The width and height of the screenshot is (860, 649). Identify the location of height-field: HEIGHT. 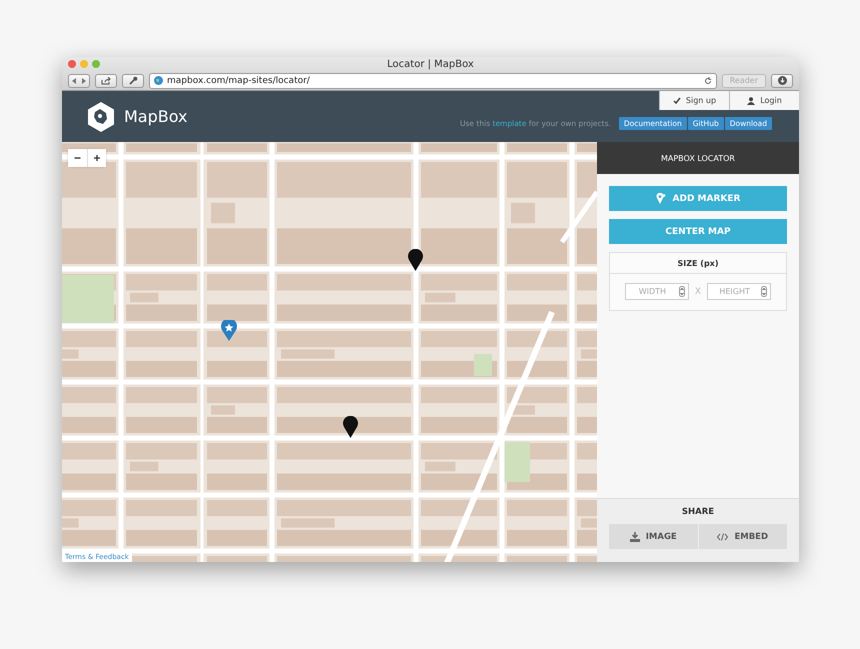
(739, 291).